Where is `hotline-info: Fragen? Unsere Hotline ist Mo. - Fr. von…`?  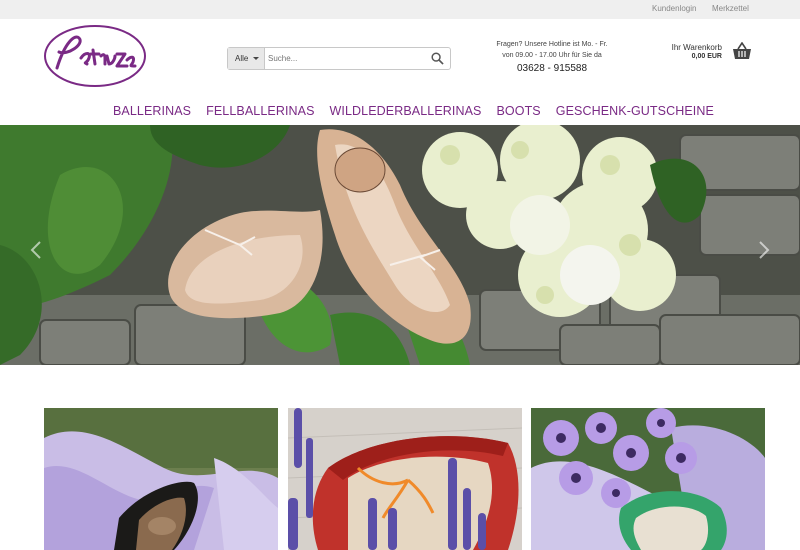
hotline-info: Fragen? Unsere Hotline ist Mo. - Fr. von… is located at coordinates (552, 57).